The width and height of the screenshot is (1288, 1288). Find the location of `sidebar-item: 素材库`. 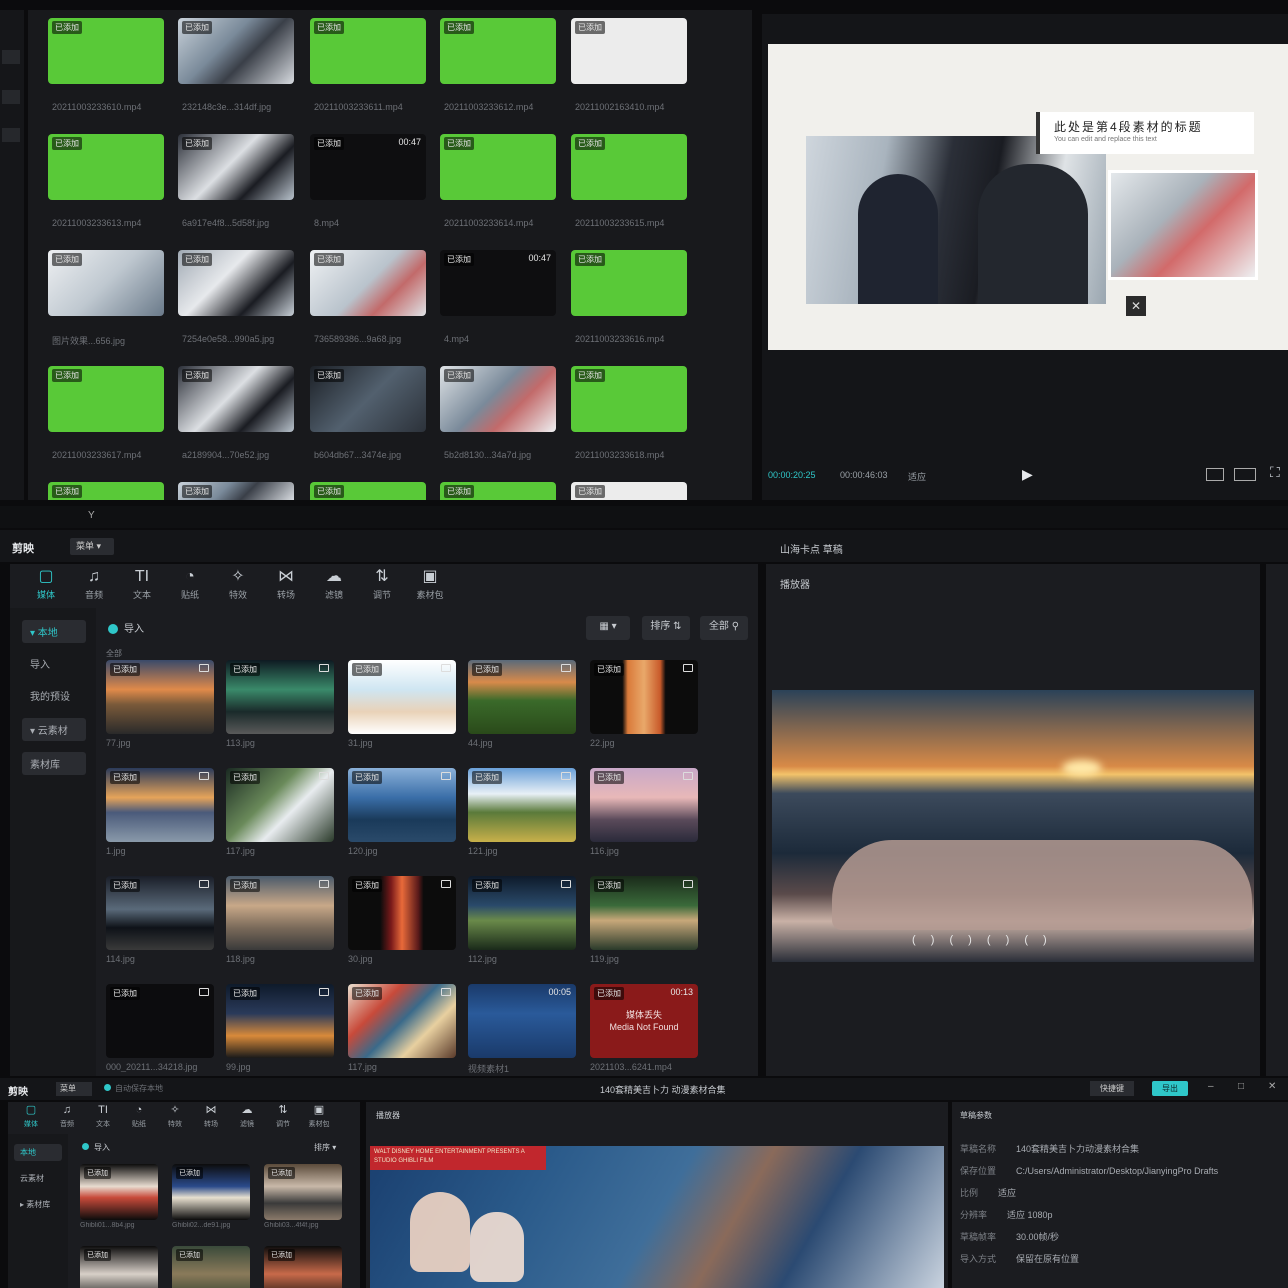

sidebar-item: 素材库 is located at coordinates (54, 763).